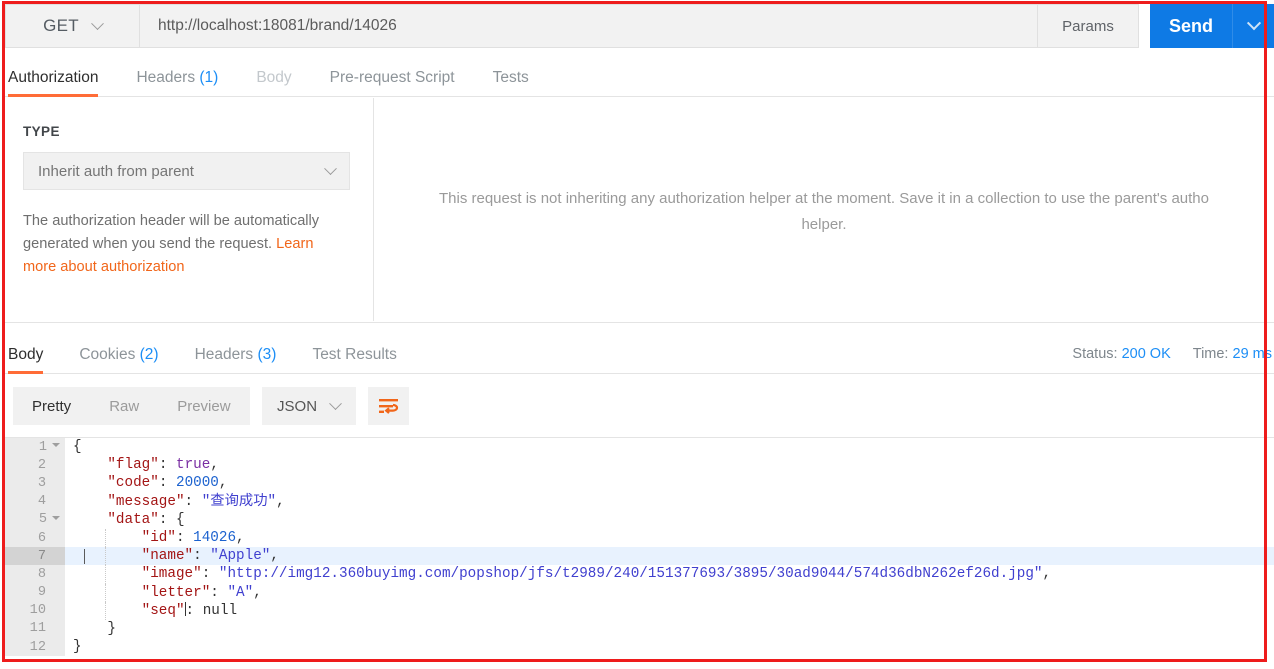  I want to click on auth-inherit-note-line2: helper., so click(824, 224).